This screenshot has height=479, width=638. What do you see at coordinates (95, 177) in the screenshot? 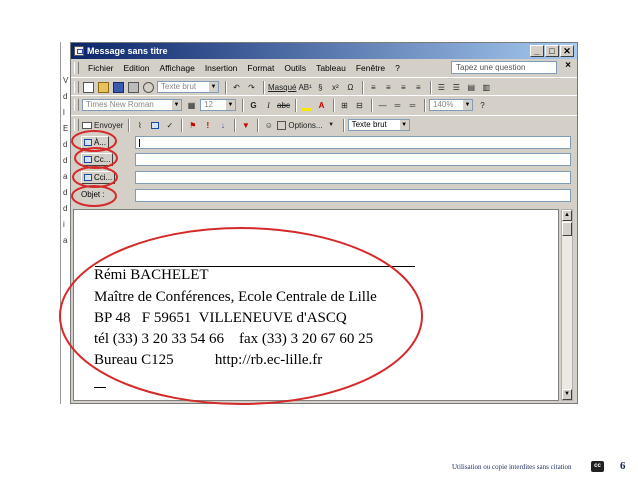
I see `annotation-circle-bcc` at bounding box center [95, 177].